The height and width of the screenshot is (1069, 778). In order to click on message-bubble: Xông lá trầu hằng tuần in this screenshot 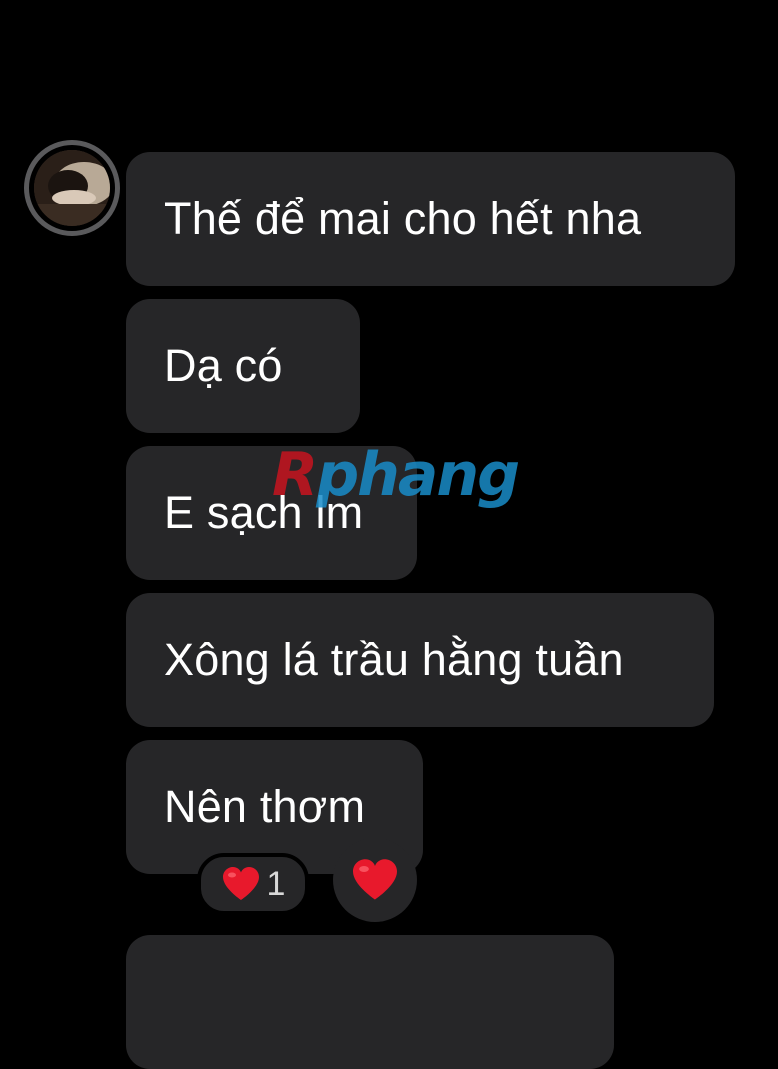, I will do `click(420, 660)`.